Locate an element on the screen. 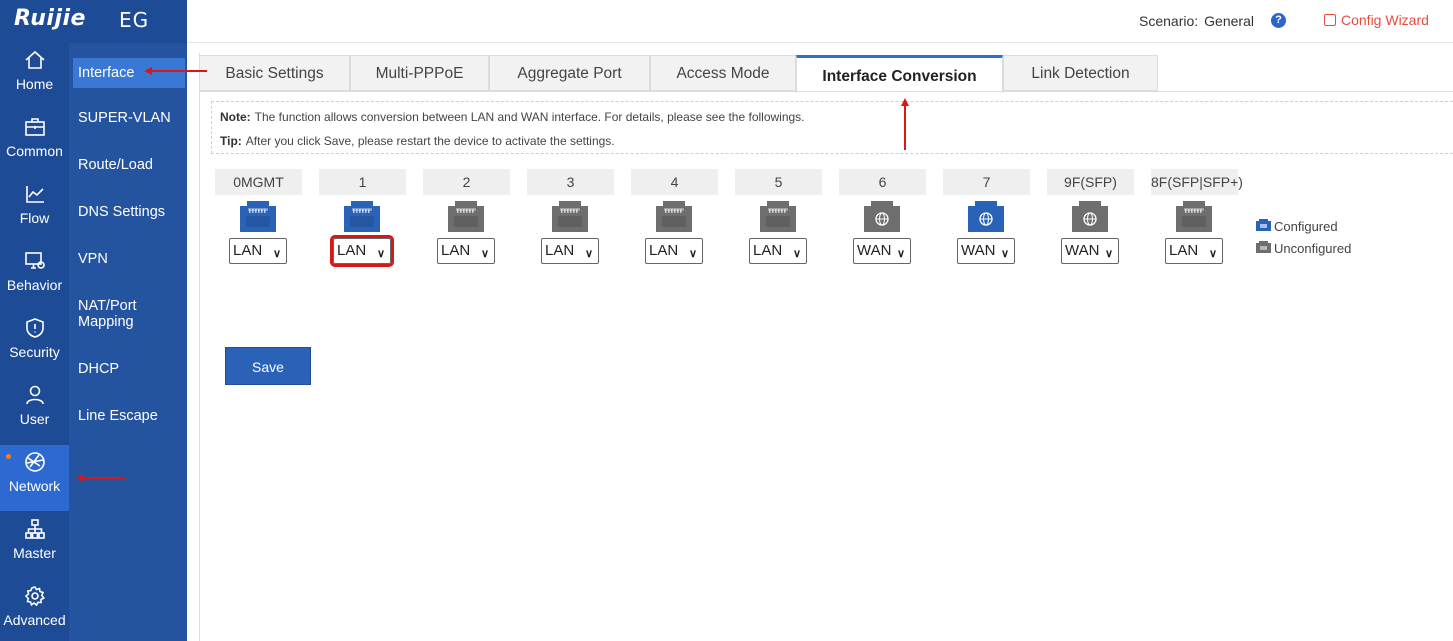 Image resolution: width=1453 pixels, height=641 pixels. scenario-value: General is located at coordinates (1229, 21).